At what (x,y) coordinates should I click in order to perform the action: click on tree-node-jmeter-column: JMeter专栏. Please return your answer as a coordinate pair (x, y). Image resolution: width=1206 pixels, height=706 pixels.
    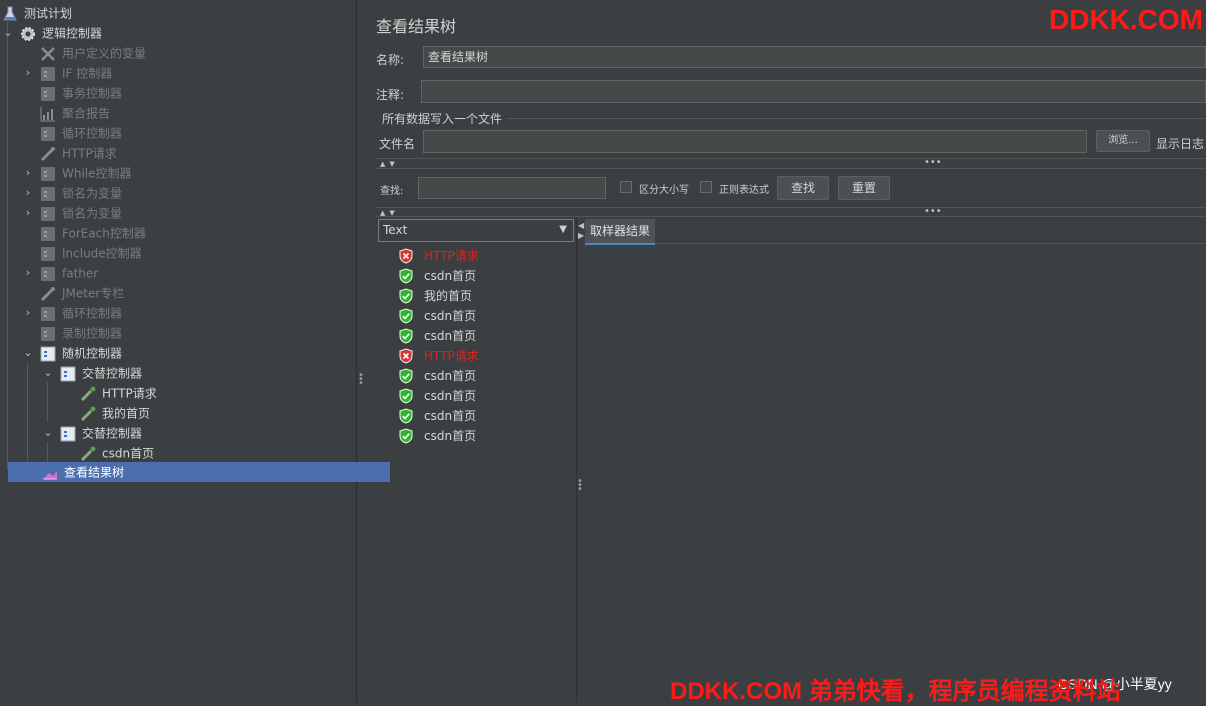
    Looking at the image, I should click on (82, 293).